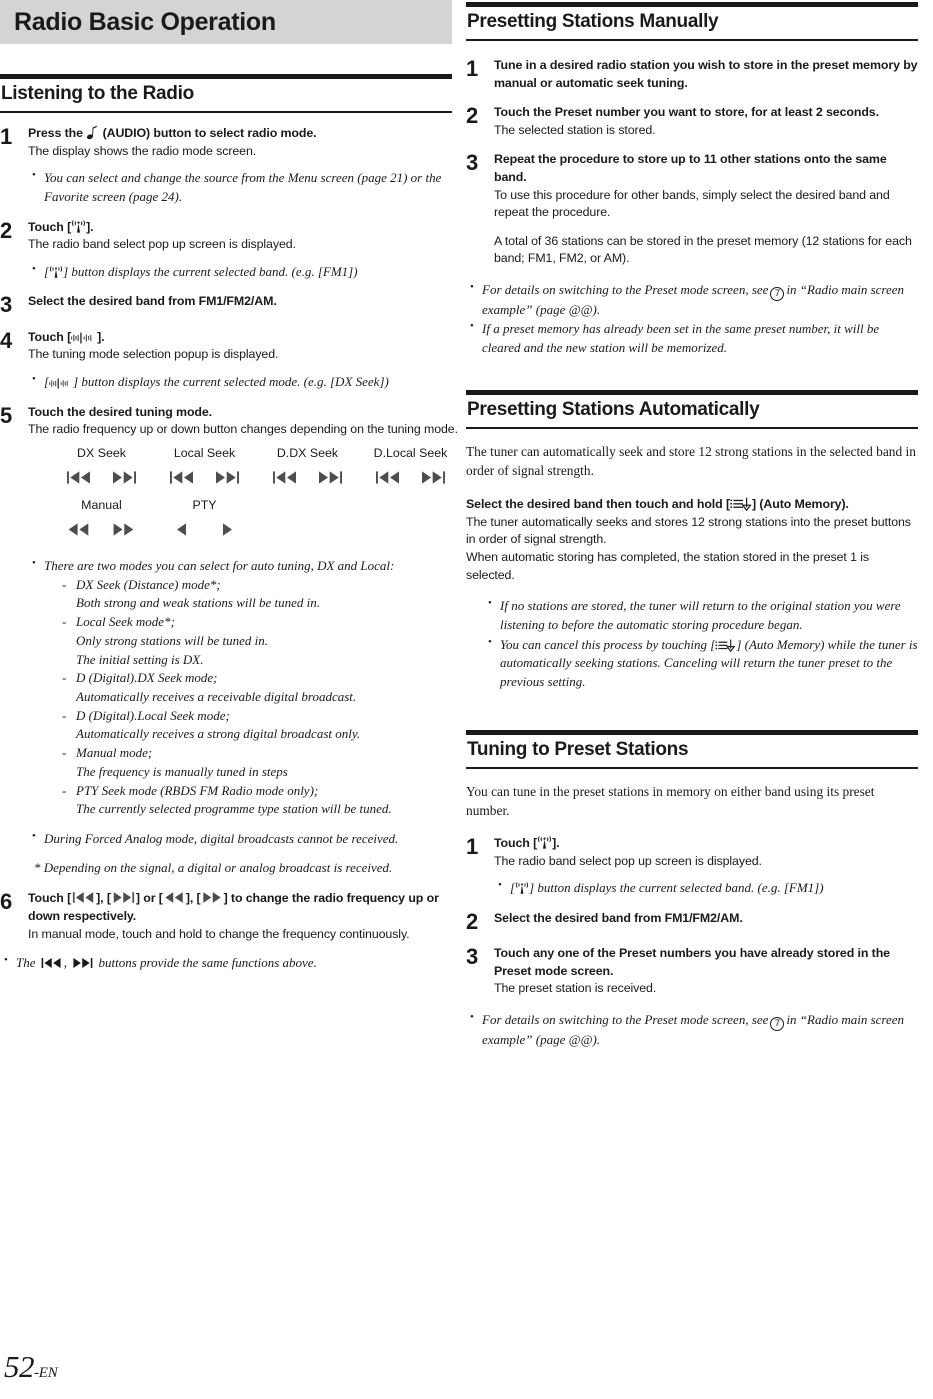 The height and width of the screenshot is (1399, 933). I want to click on step-notes: [ ] b, so click(240, 382).